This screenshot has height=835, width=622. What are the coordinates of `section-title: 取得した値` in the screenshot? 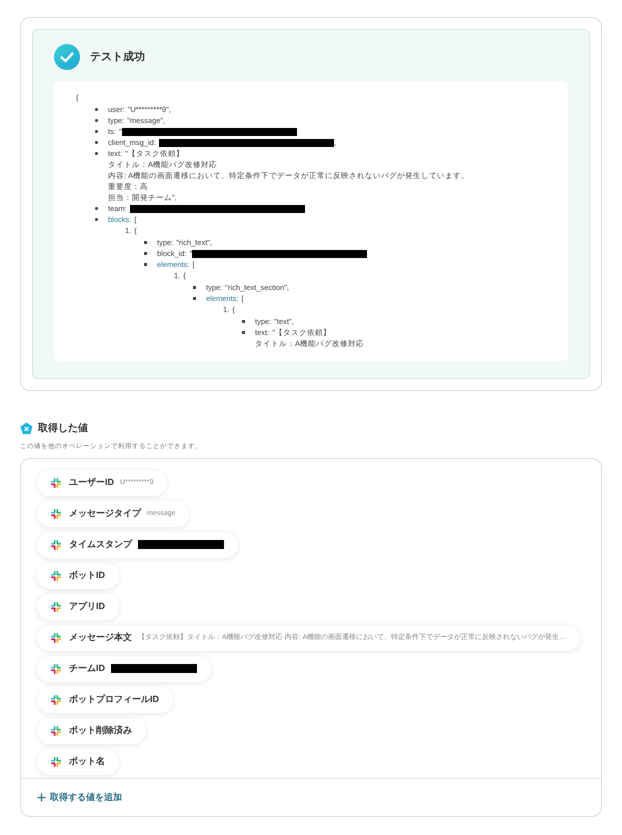 It's located at (63, 429).